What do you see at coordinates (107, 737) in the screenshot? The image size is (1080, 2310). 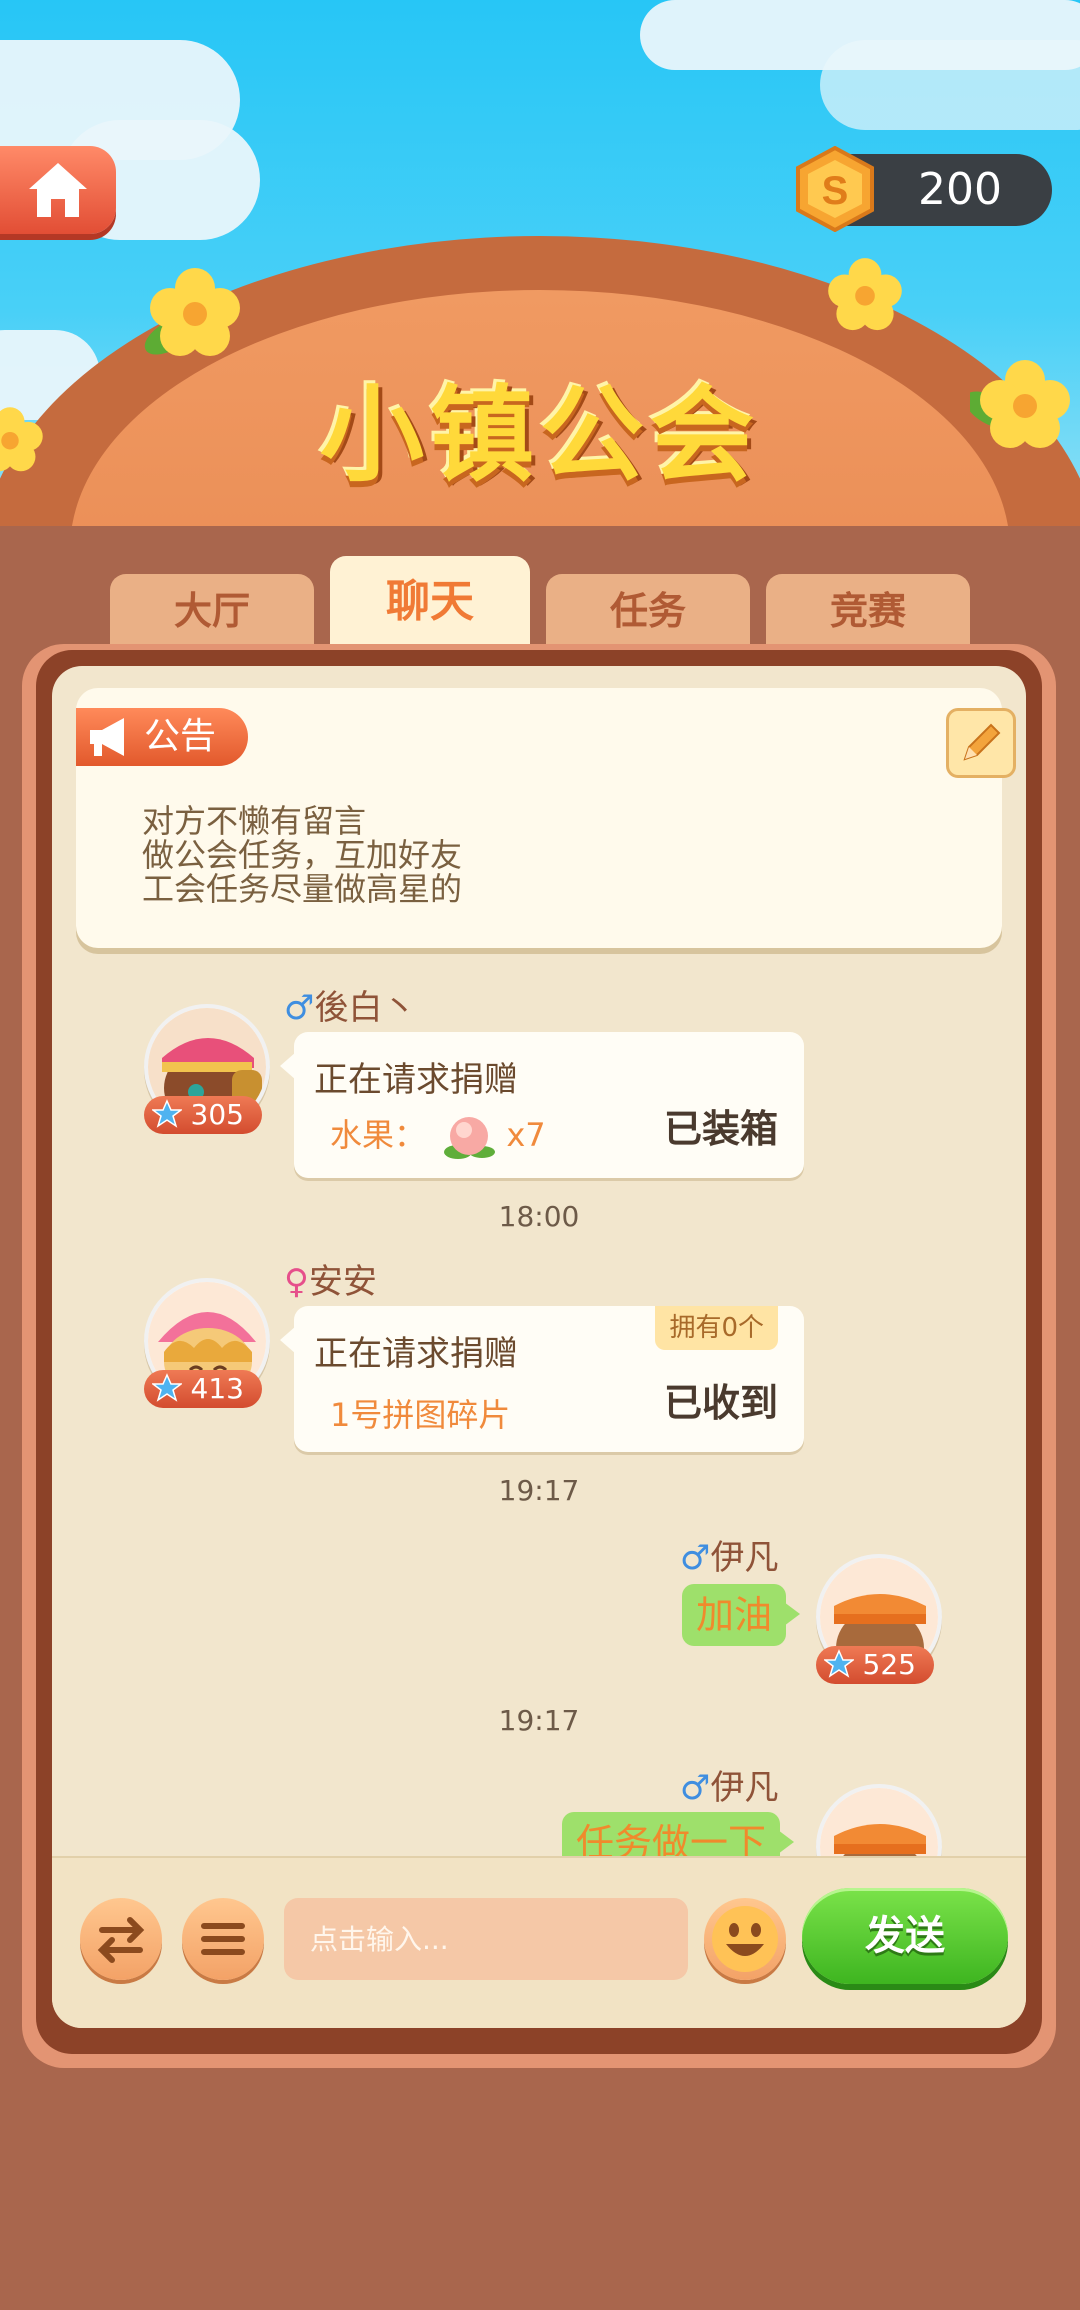 I see `megaphone-icon` at bounding box center [107, 737].